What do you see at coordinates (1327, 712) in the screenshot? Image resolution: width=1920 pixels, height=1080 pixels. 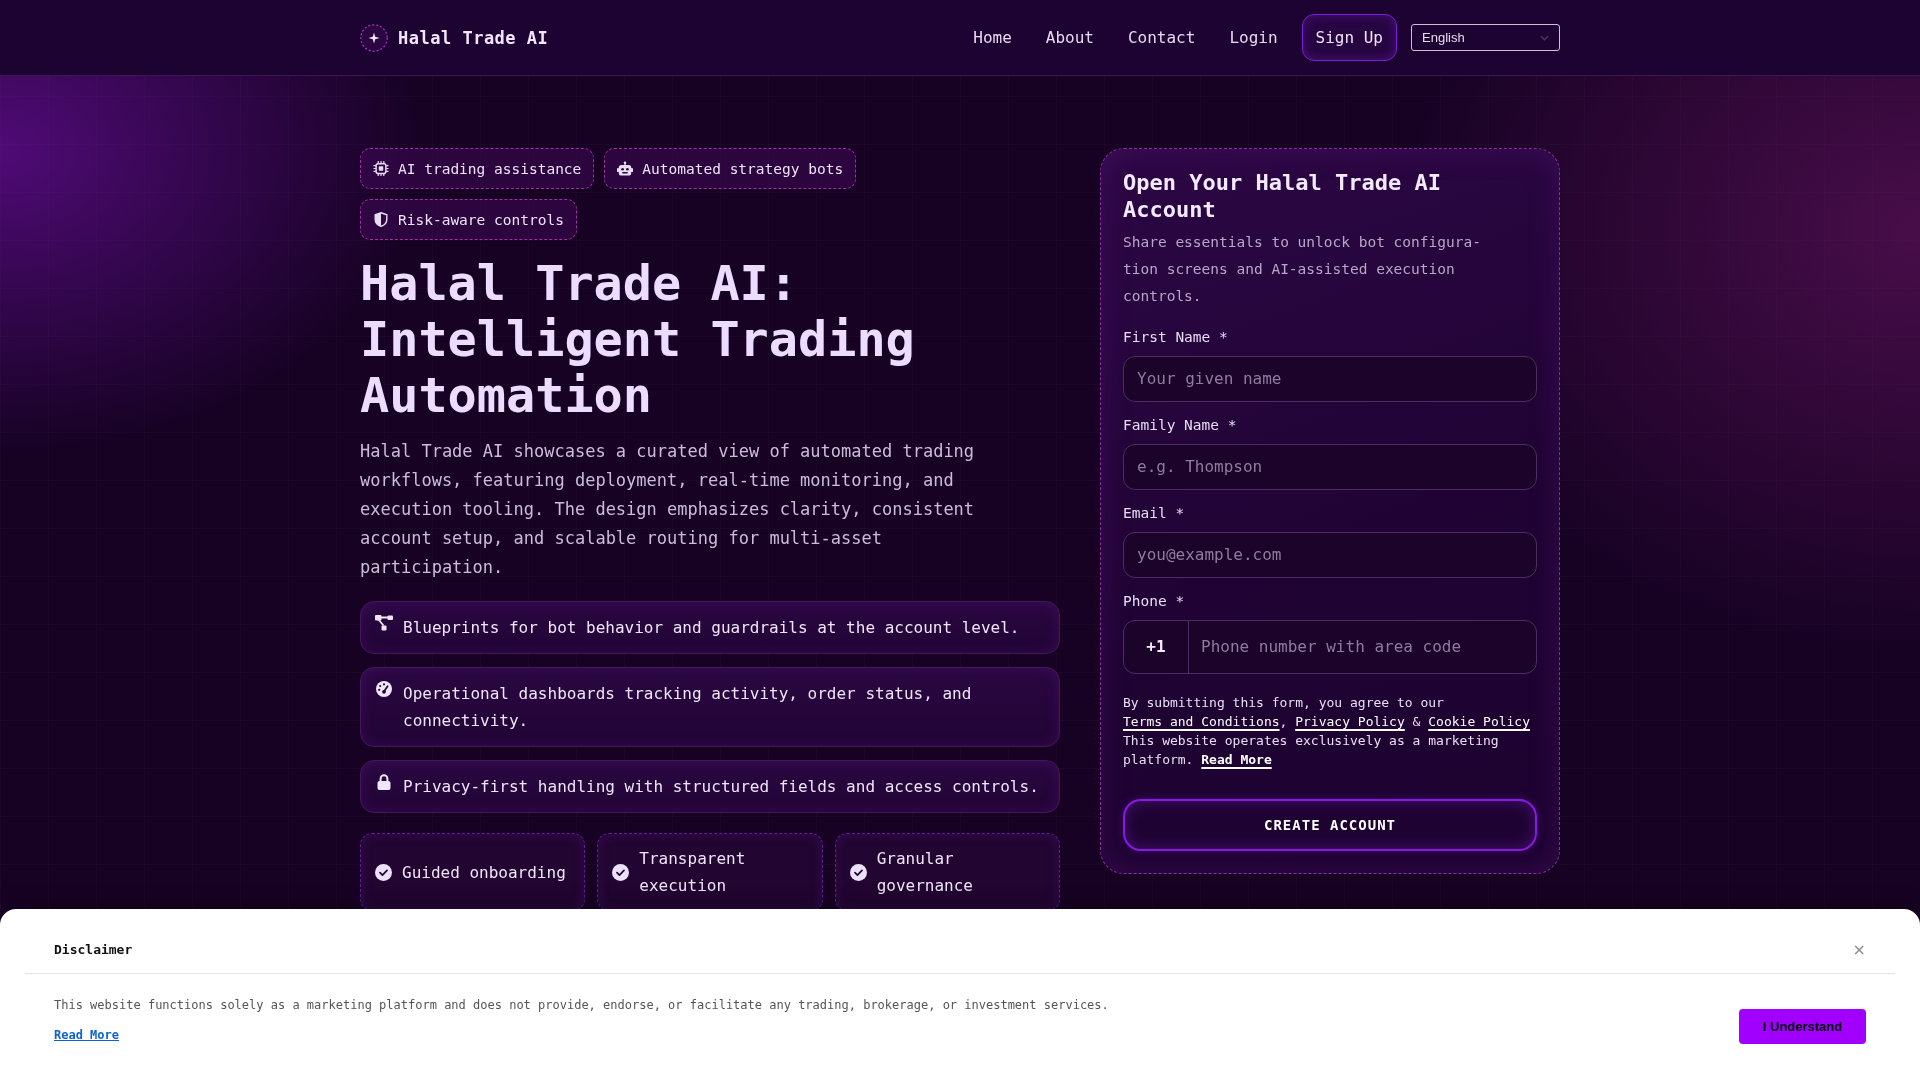 I see `consent-text: By submitting this form, you agree to our Terms and Conditions, Privacy Policy & Cookie Policy` at bounding box center [1327, 712].